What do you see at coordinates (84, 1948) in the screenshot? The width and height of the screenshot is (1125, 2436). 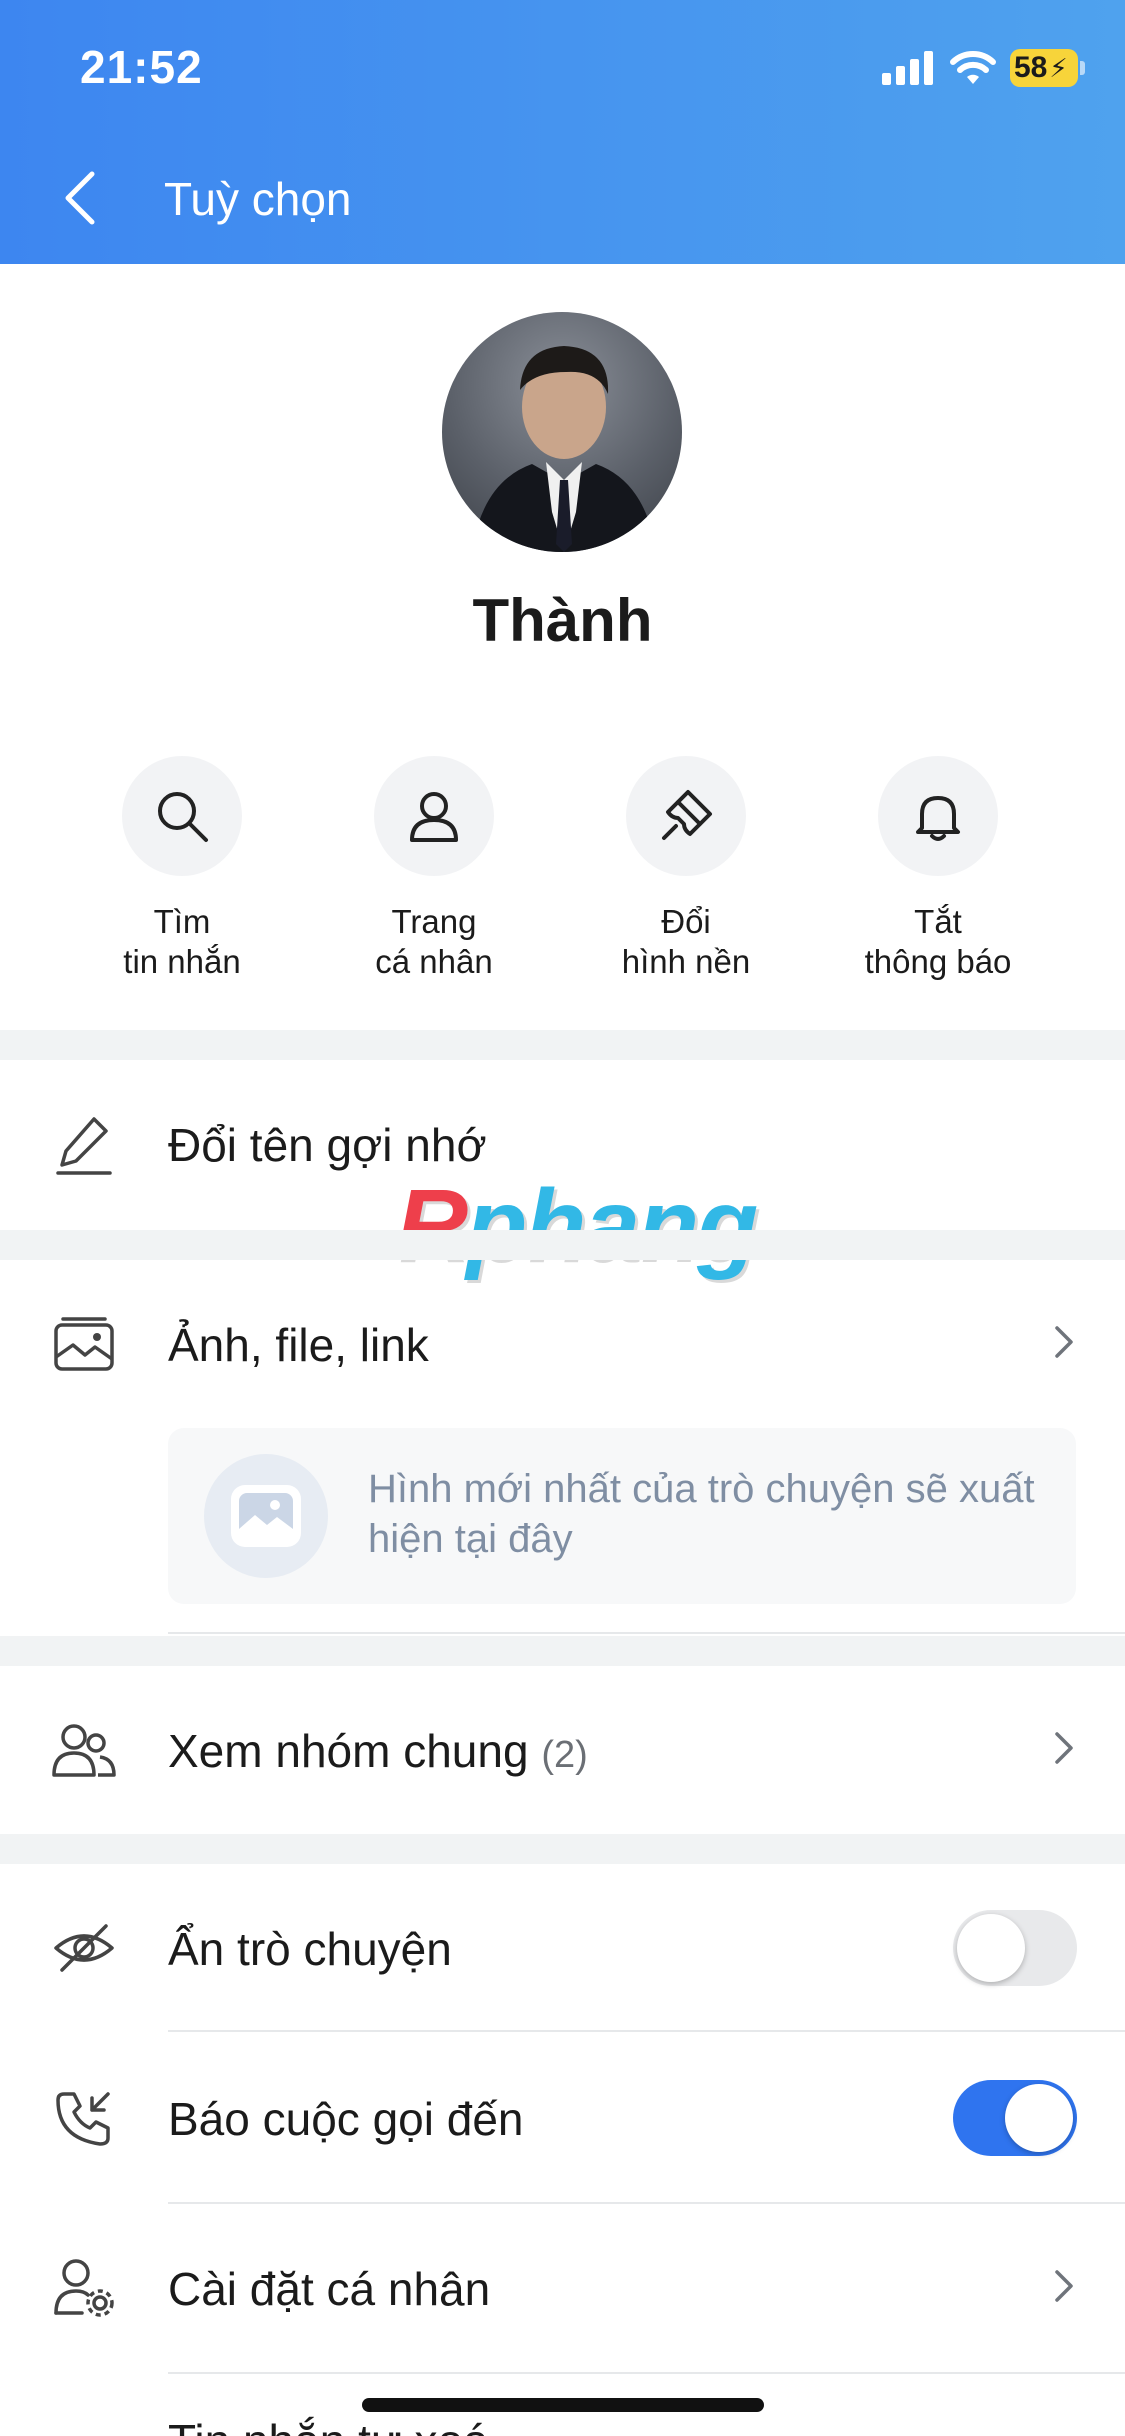 I see `eye-off-icon` at bounding box center [84, 1948].